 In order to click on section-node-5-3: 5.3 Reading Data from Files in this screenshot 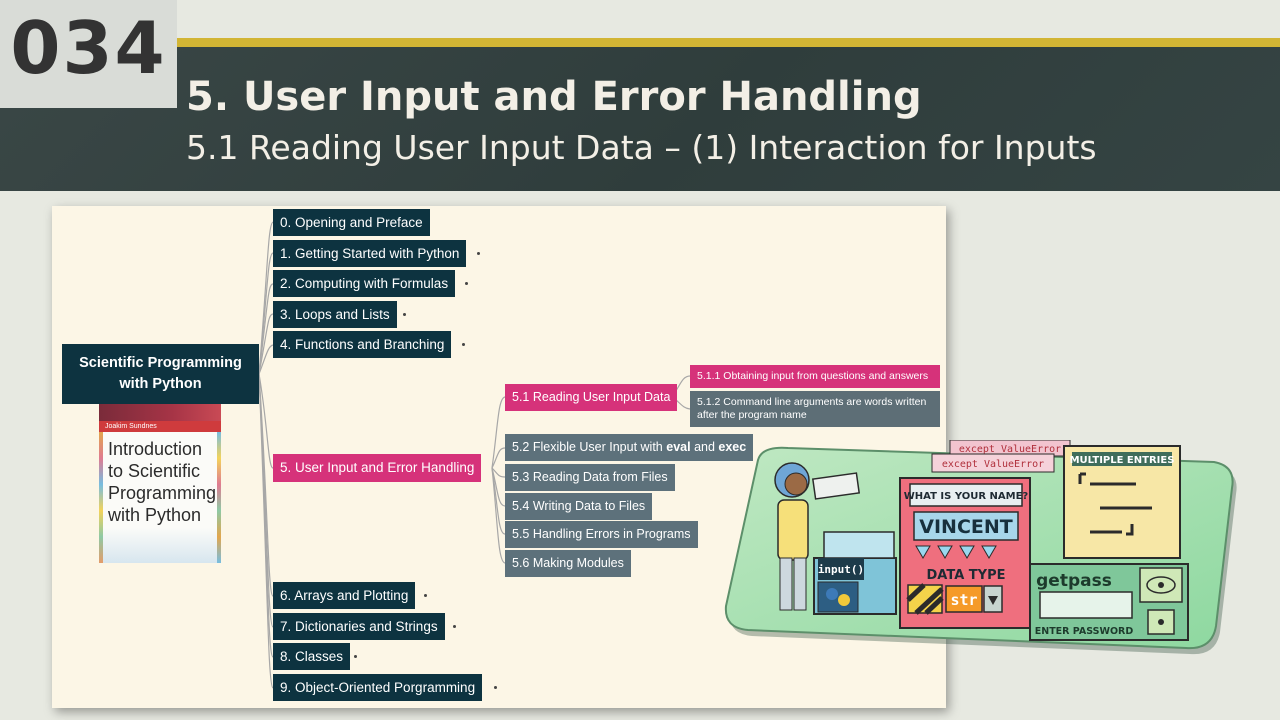, I will do `click(590, 477)`.